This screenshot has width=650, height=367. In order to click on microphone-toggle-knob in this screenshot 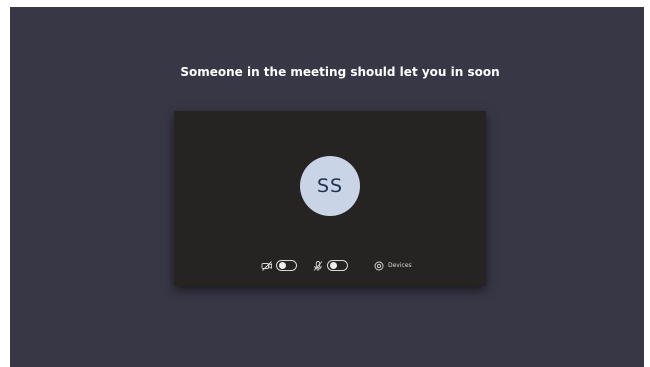, I will do `click(333, 265)`.